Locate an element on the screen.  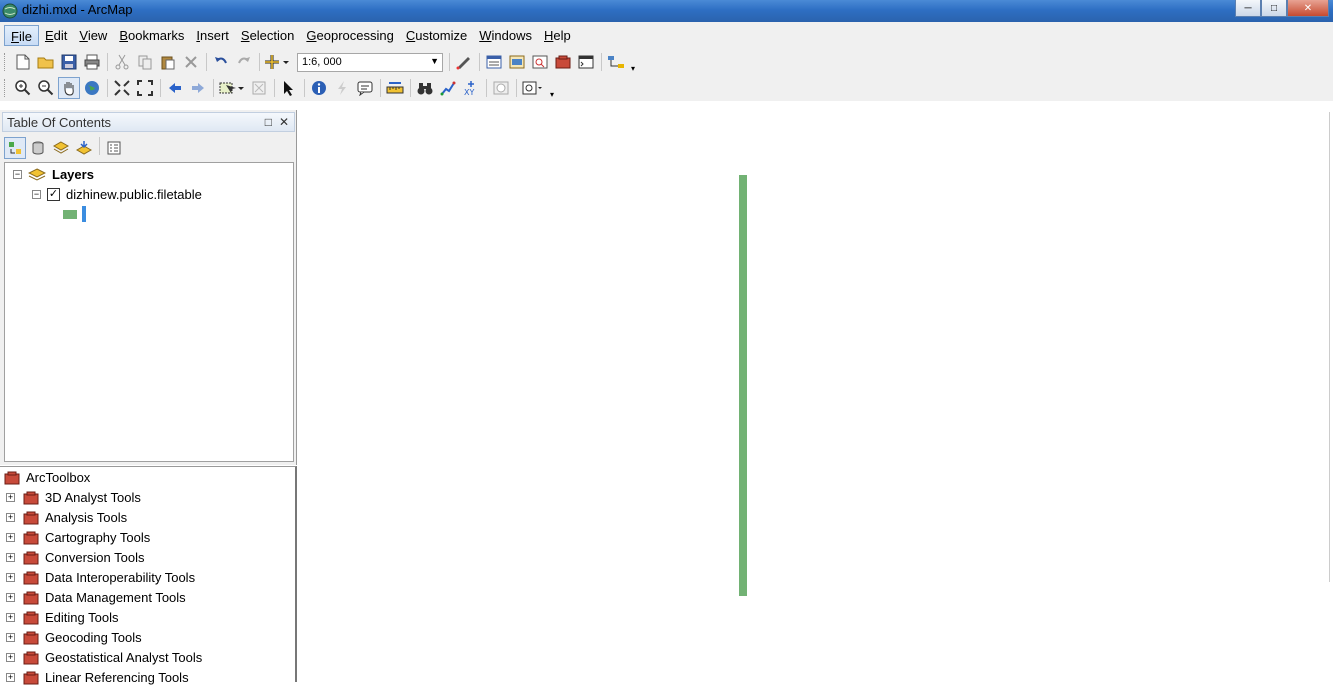
toolbox-item: + Editing Tools is located at coordinates (62, 617).